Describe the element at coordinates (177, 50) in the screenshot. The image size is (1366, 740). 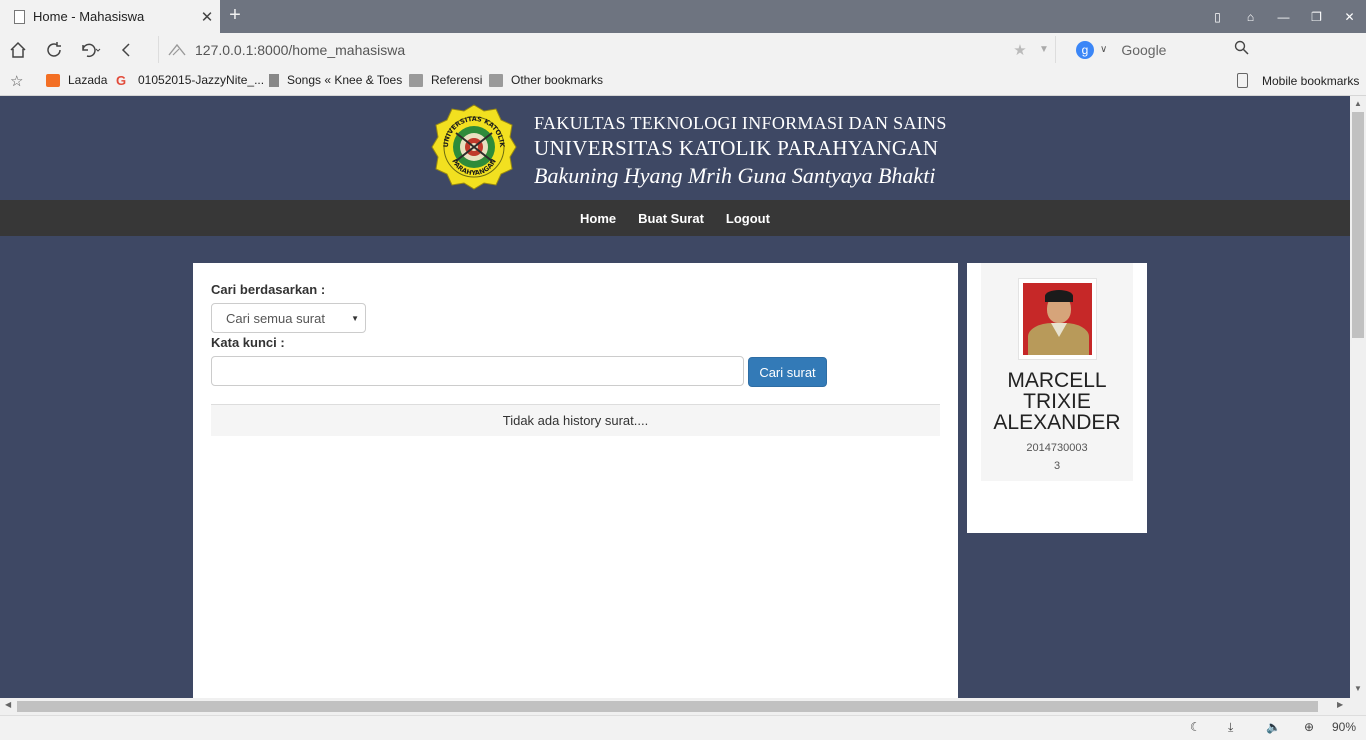
I see `site-info-icon` at that location.